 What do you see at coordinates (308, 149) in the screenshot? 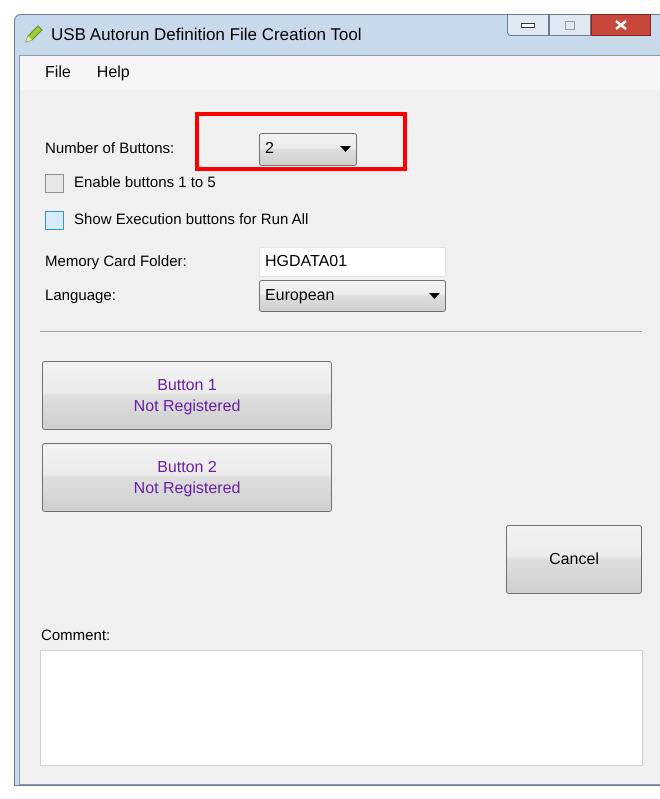
I see `number-dropdown: 2` at bounding box center [308, 149].